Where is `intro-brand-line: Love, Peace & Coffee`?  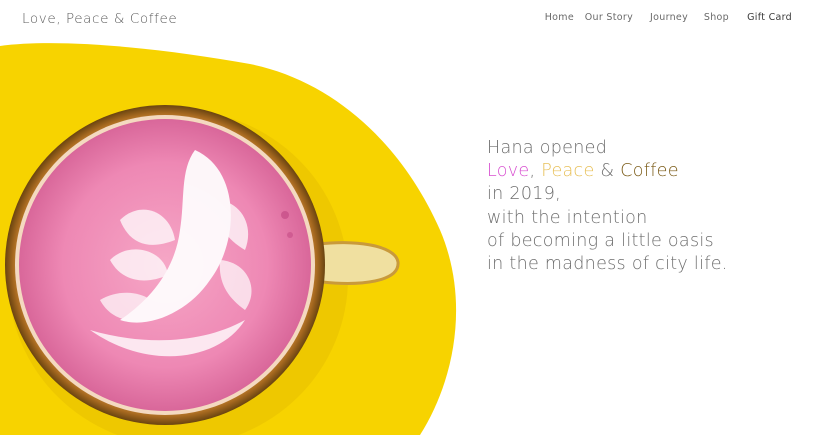 intro-brand-line: Love, Peace & Coffee is located at coordinates (607, 171).